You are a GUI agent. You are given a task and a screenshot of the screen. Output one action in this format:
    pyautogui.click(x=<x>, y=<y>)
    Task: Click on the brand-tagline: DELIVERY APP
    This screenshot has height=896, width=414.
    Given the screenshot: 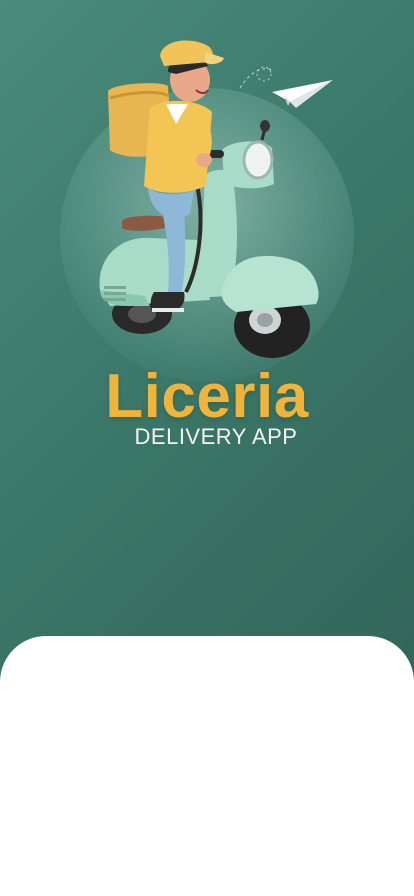 What is the action you would take?
    pyautogui.click(x=216, y=436)
    